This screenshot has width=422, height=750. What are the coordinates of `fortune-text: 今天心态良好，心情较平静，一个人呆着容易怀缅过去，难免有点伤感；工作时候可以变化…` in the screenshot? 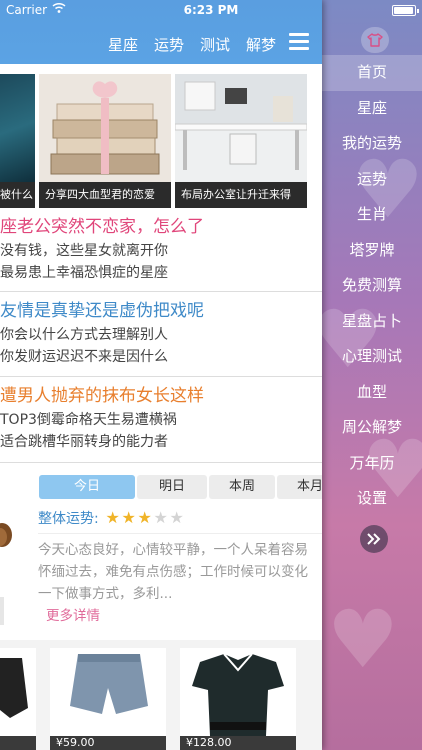 It's located at (173, 572).